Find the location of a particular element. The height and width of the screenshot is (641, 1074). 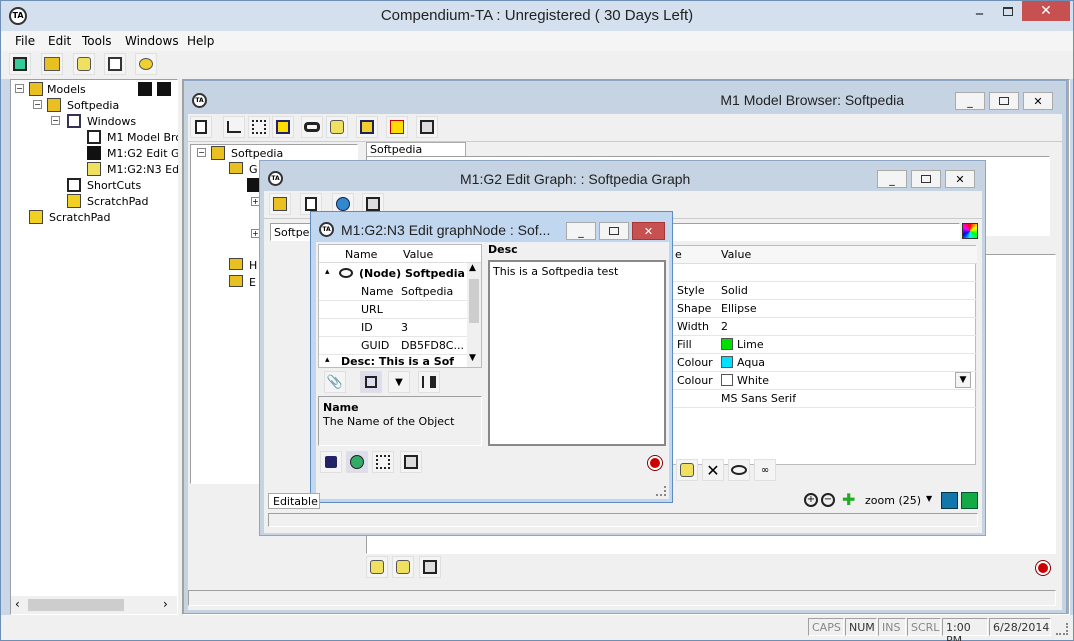

tree-item-shortcuts: ShortCuts is located at coordinates (114, 185).